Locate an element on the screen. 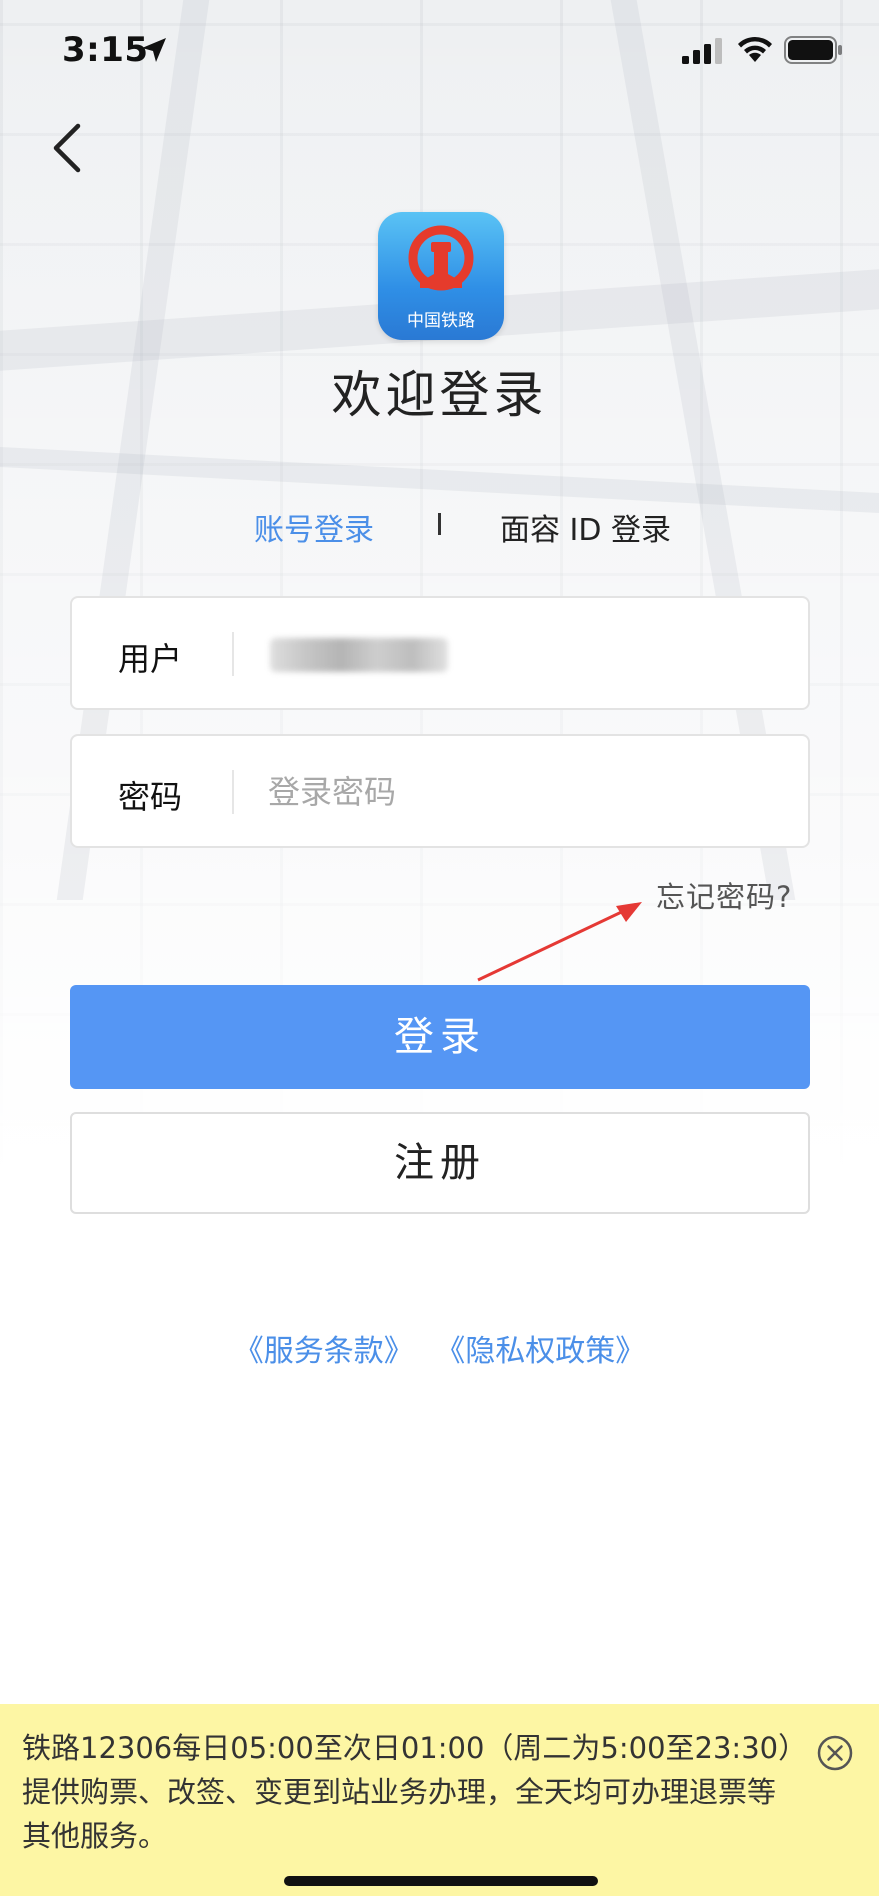  legal-links: 《服务条款》 《隐私权政策》 is located at coordinates (439, 1348).